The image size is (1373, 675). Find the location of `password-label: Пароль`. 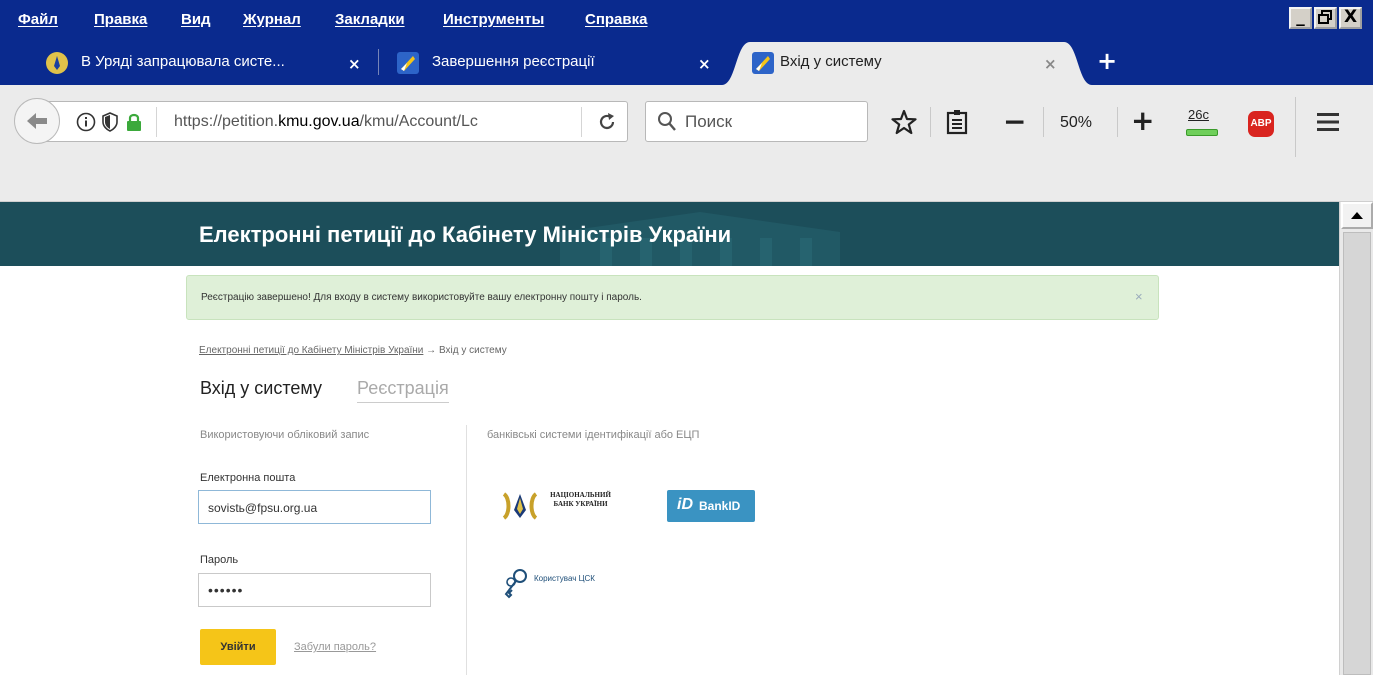

password-label: Пароль is located at coordinates (219, 560).